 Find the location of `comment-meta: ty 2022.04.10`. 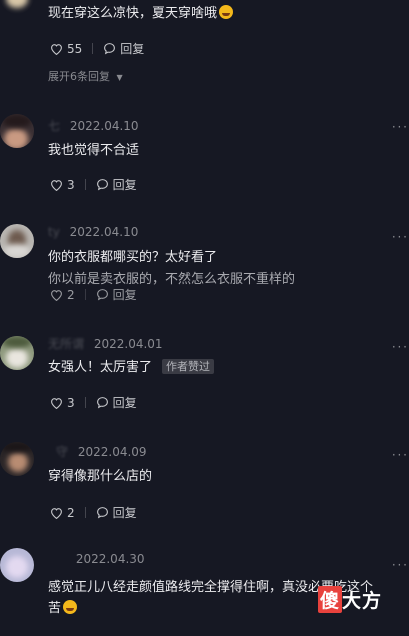

comment-meta: ty 2022.04.10 is located at coordinates (93, 232).